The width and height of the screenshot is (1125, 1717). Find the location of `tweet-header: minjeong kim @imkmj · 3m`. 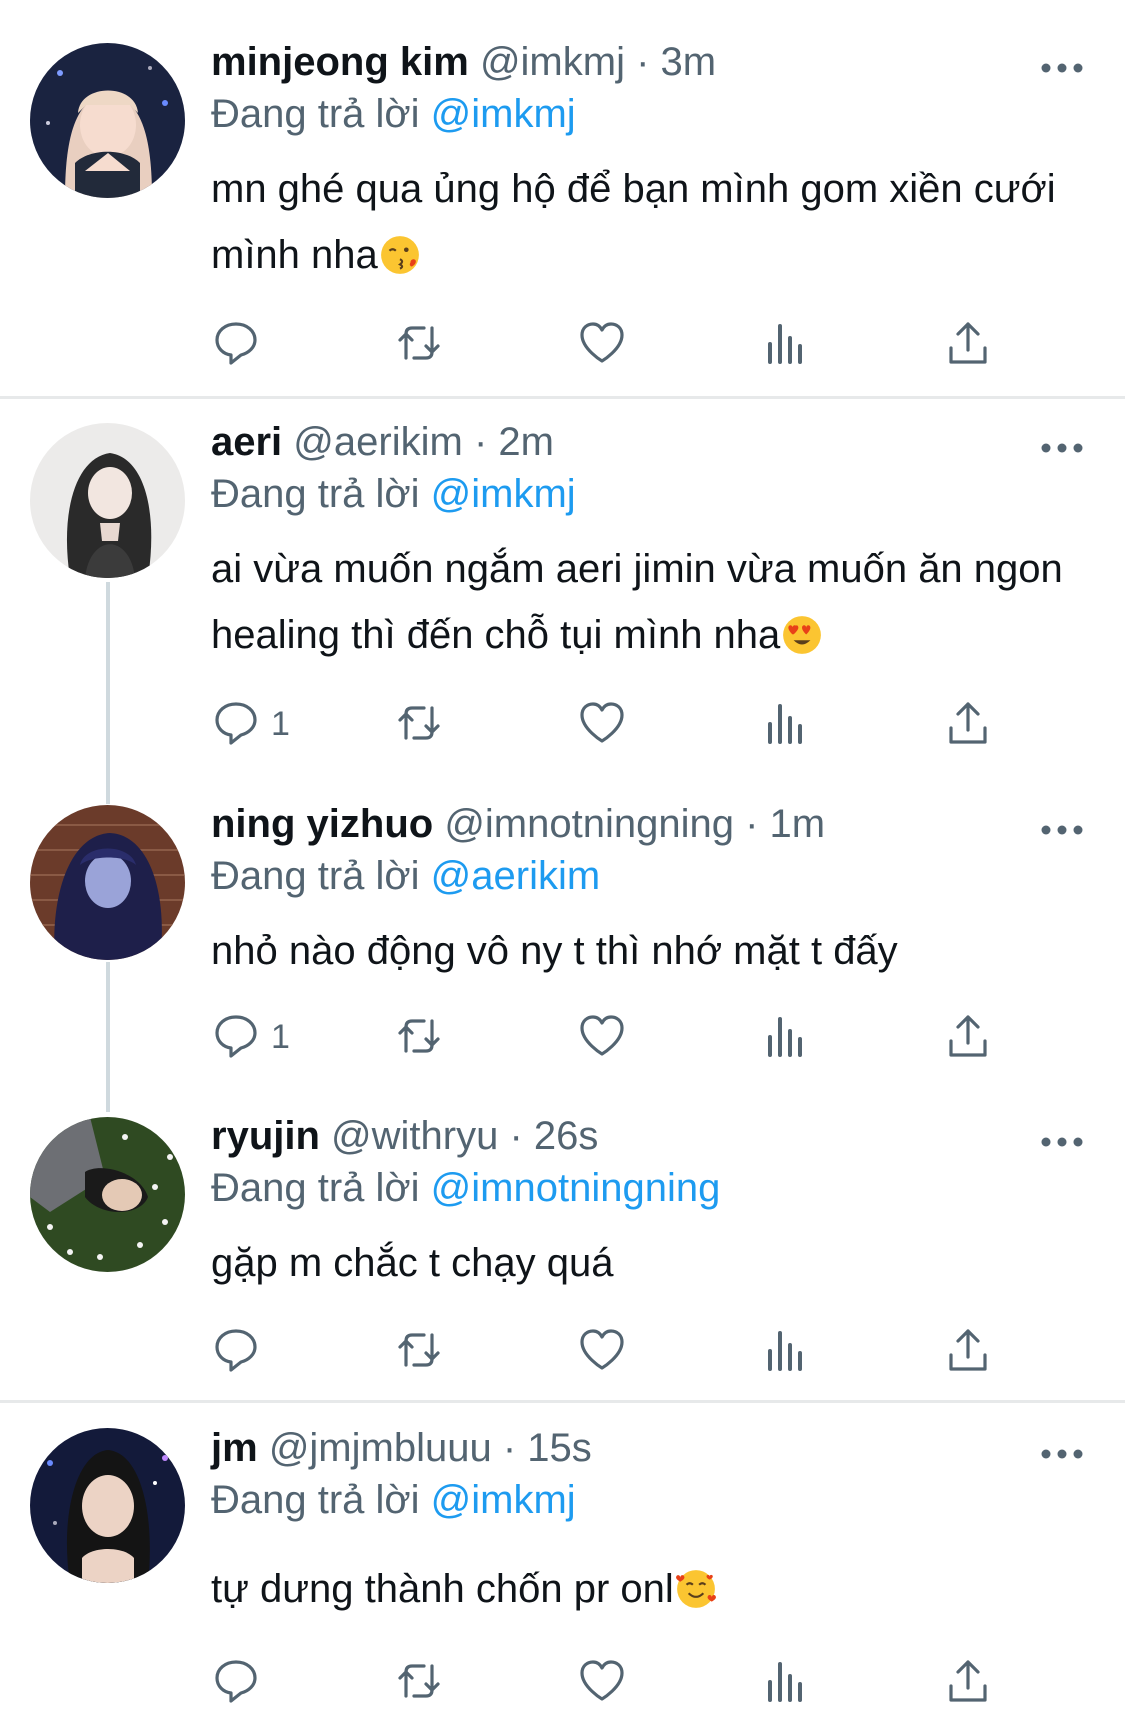

tweet-header: minjeong kim @imkmj · 3m is located at coordinates (463, 62).